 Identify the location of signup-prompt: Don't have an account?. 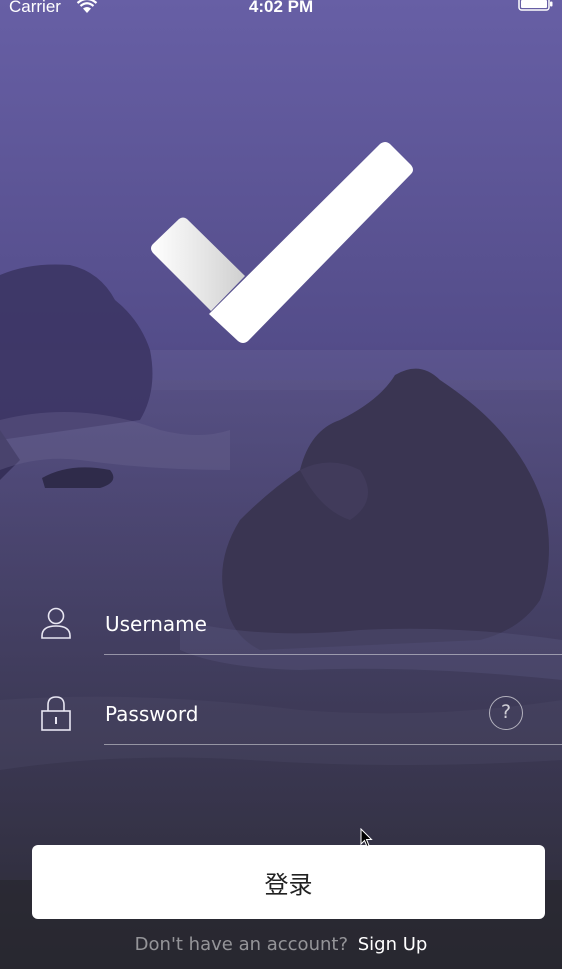
(241, 944).